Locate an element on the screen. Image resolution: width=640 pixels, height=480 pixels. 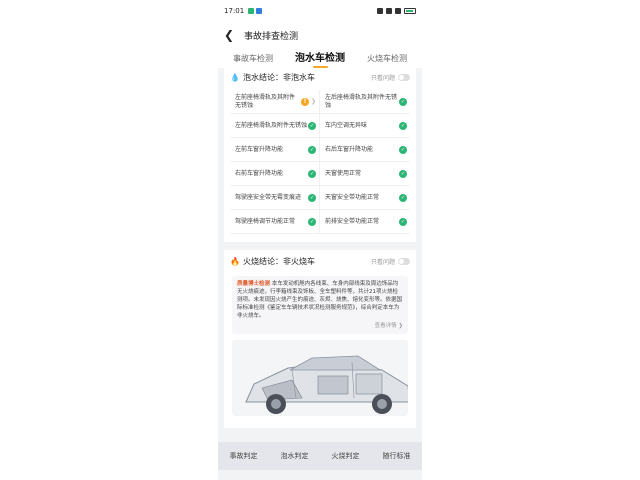
back-icon: ❮ is located at coordinates (231, 35).